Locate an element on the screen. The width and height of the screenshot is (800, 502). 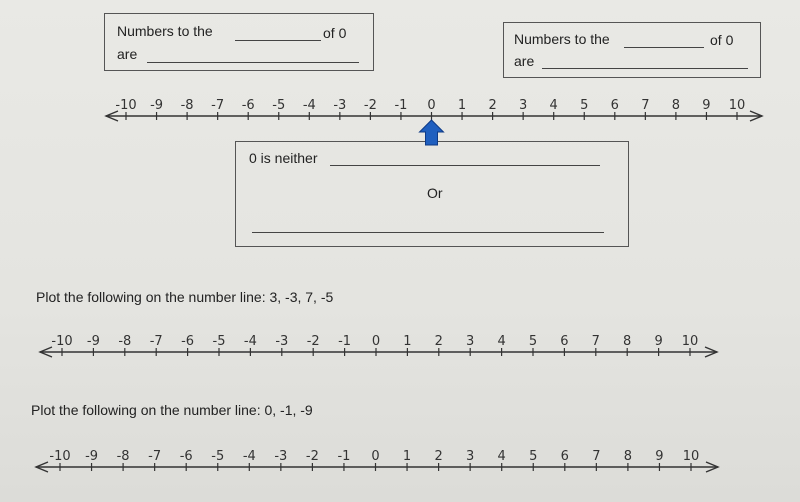
up-arrow-icon is located at coordinates (431, 132).